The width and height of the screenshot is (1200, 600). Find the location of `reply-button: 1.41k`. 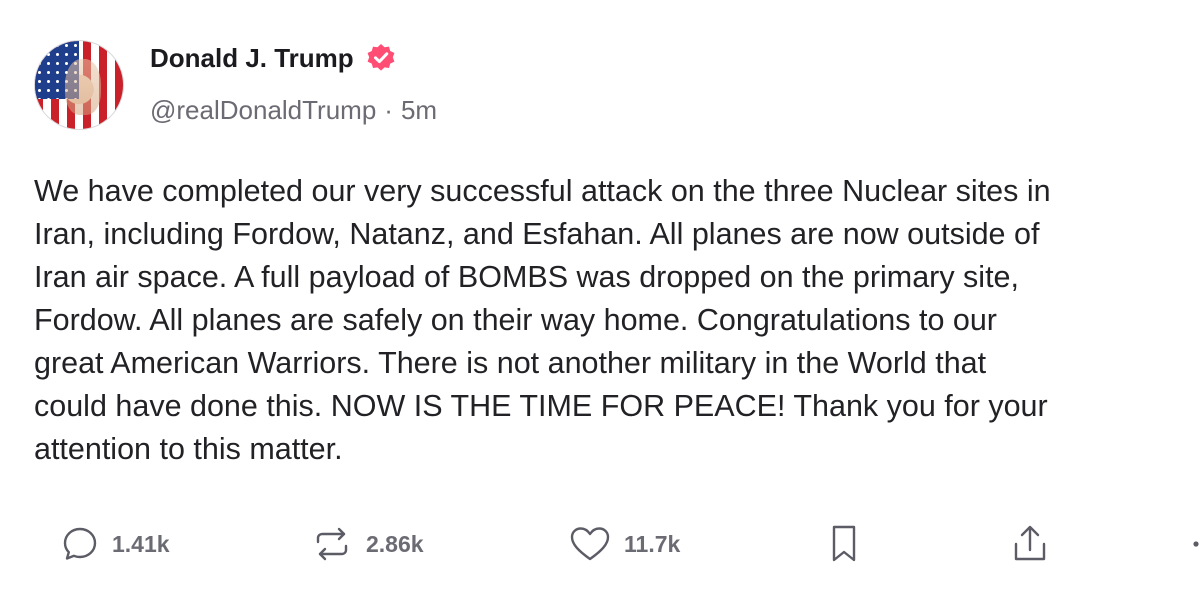

reply-button: 1.41k is located at coordinates (115, 544).